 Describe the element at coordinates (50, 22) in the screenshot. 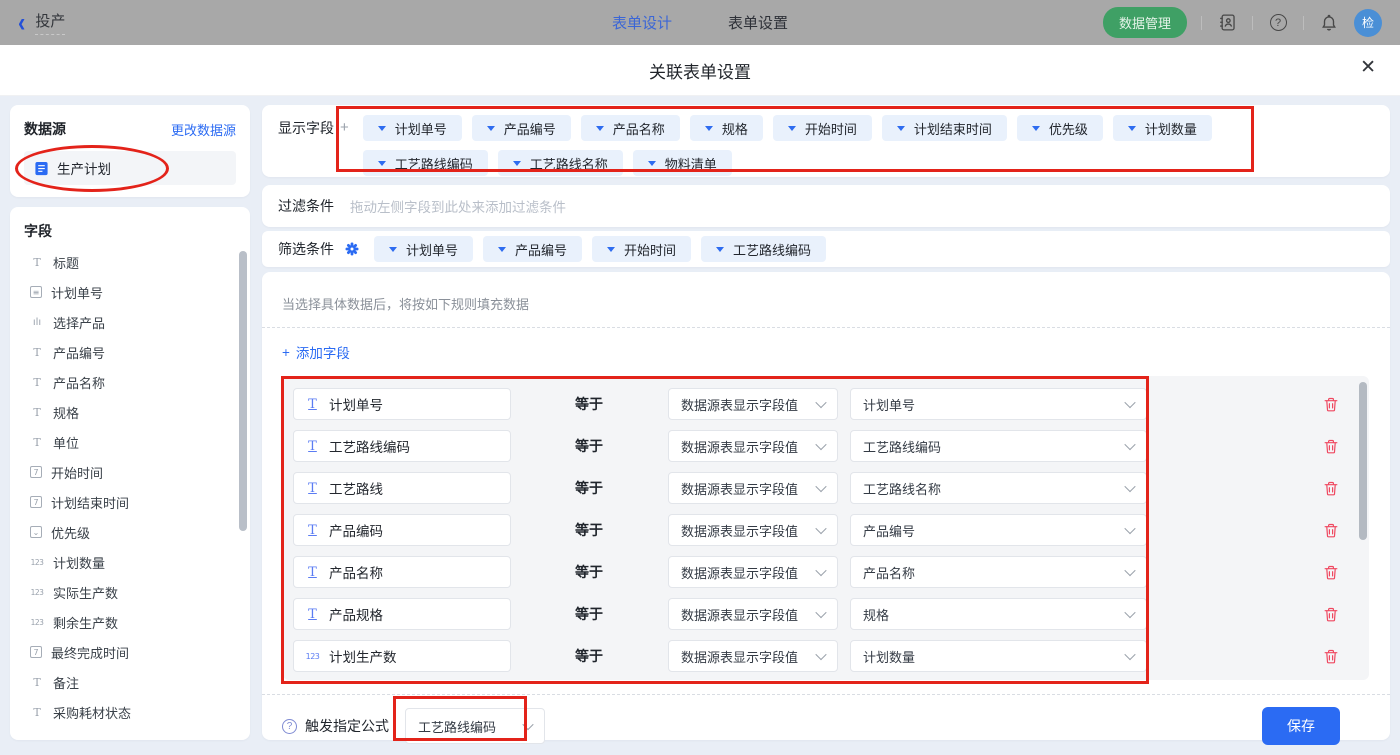

I see `back-label: 投产` at that location.